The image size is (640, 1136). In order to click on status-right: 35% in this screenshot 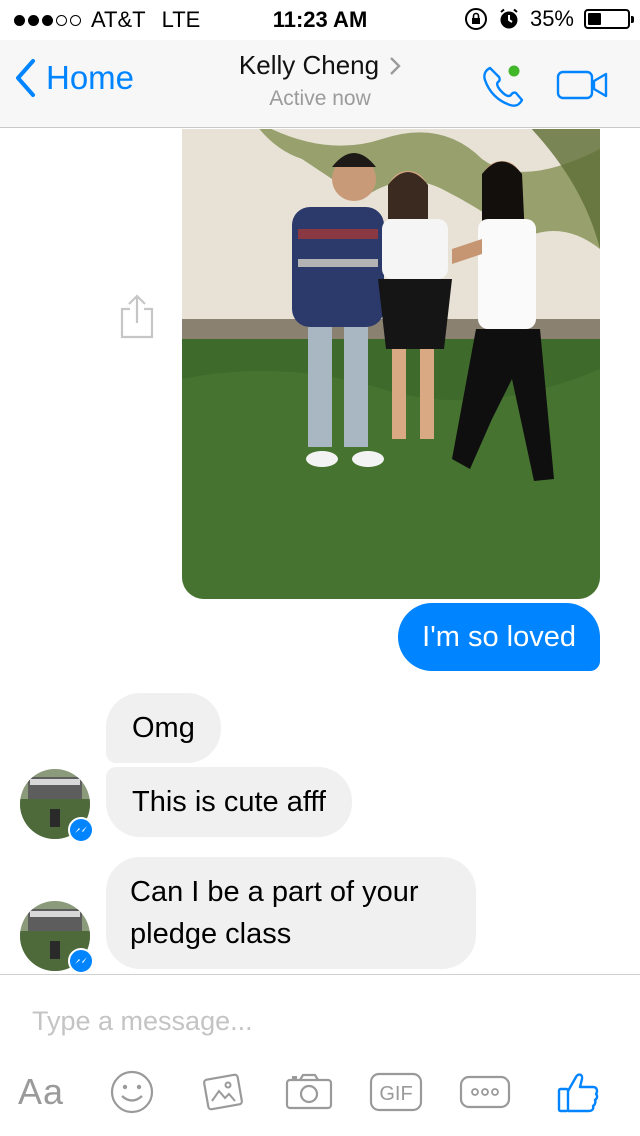, I will do `click(549, 19)`.